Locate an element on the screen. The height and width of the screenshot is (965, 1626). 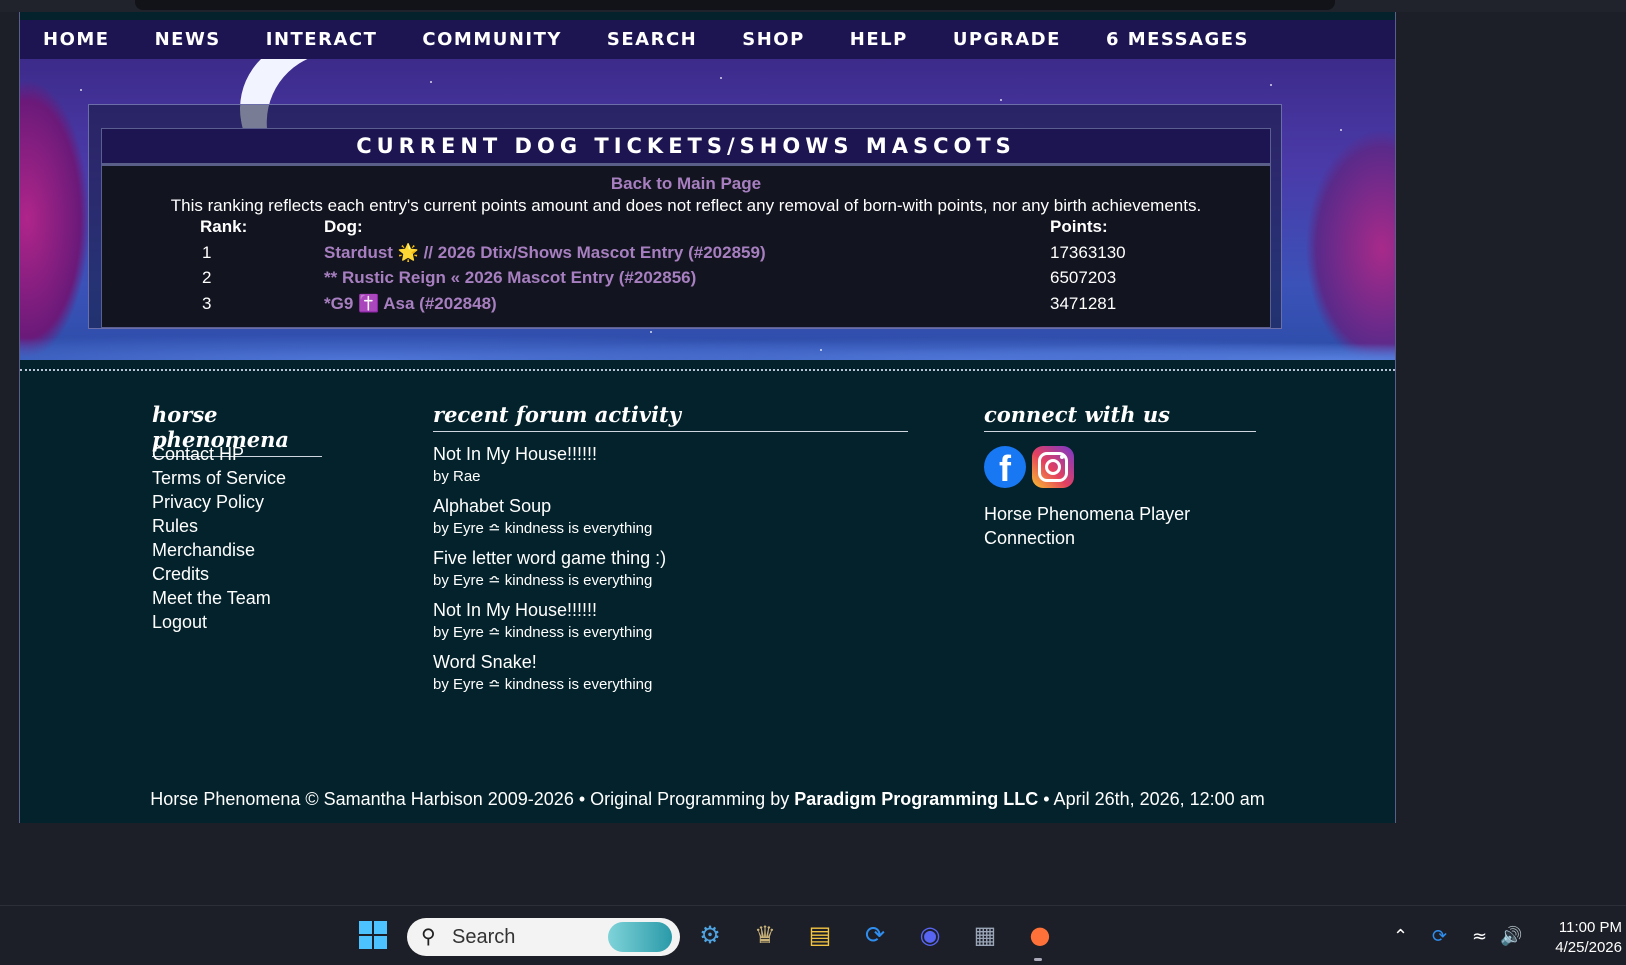
search-highlight-decoration is located at coordinates (640, 937).